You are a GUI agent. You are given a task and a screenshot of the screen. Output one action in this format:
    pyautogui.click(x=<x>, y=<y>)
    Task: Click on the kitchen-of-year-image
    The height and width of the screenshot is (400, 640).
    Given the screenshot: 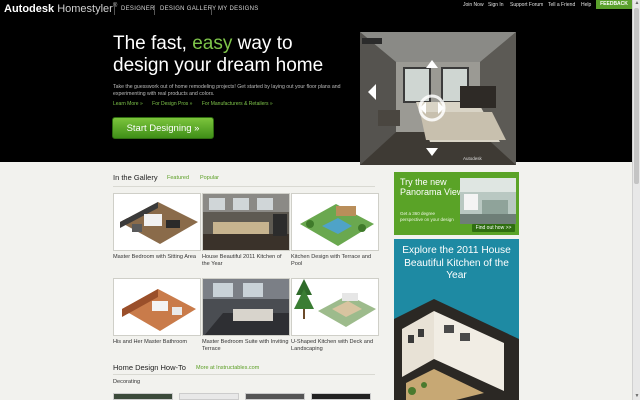 What is the action you would take?
    pyautogui.click(x=456, y=349)
    